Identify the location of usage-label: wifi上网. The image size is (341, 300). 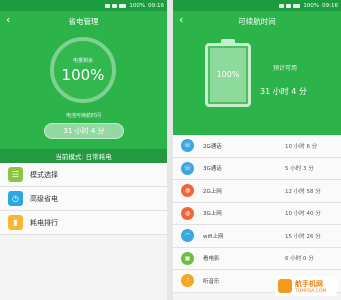
(213, 236).